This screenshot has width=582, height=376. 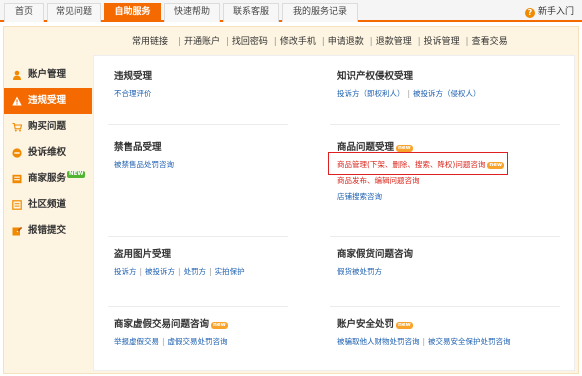 I want to click on link-prohibited-penalty: 被禁售品处罚咨询, so click(x=144, y=164).